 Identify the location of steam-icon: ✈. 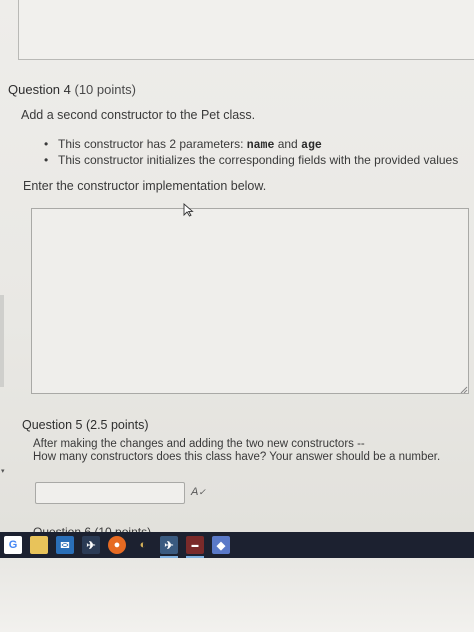
(91, 545).